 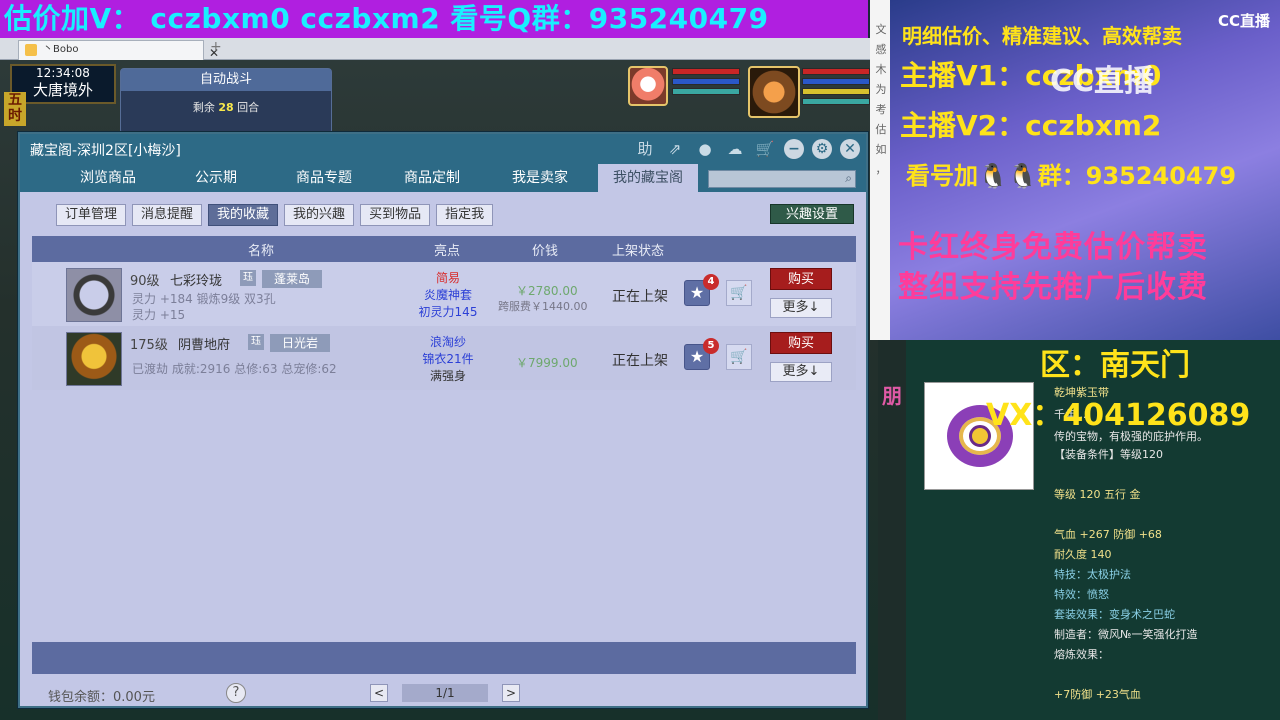 I want to click on page-indicator: 1/1, so click(x=445, y=693).